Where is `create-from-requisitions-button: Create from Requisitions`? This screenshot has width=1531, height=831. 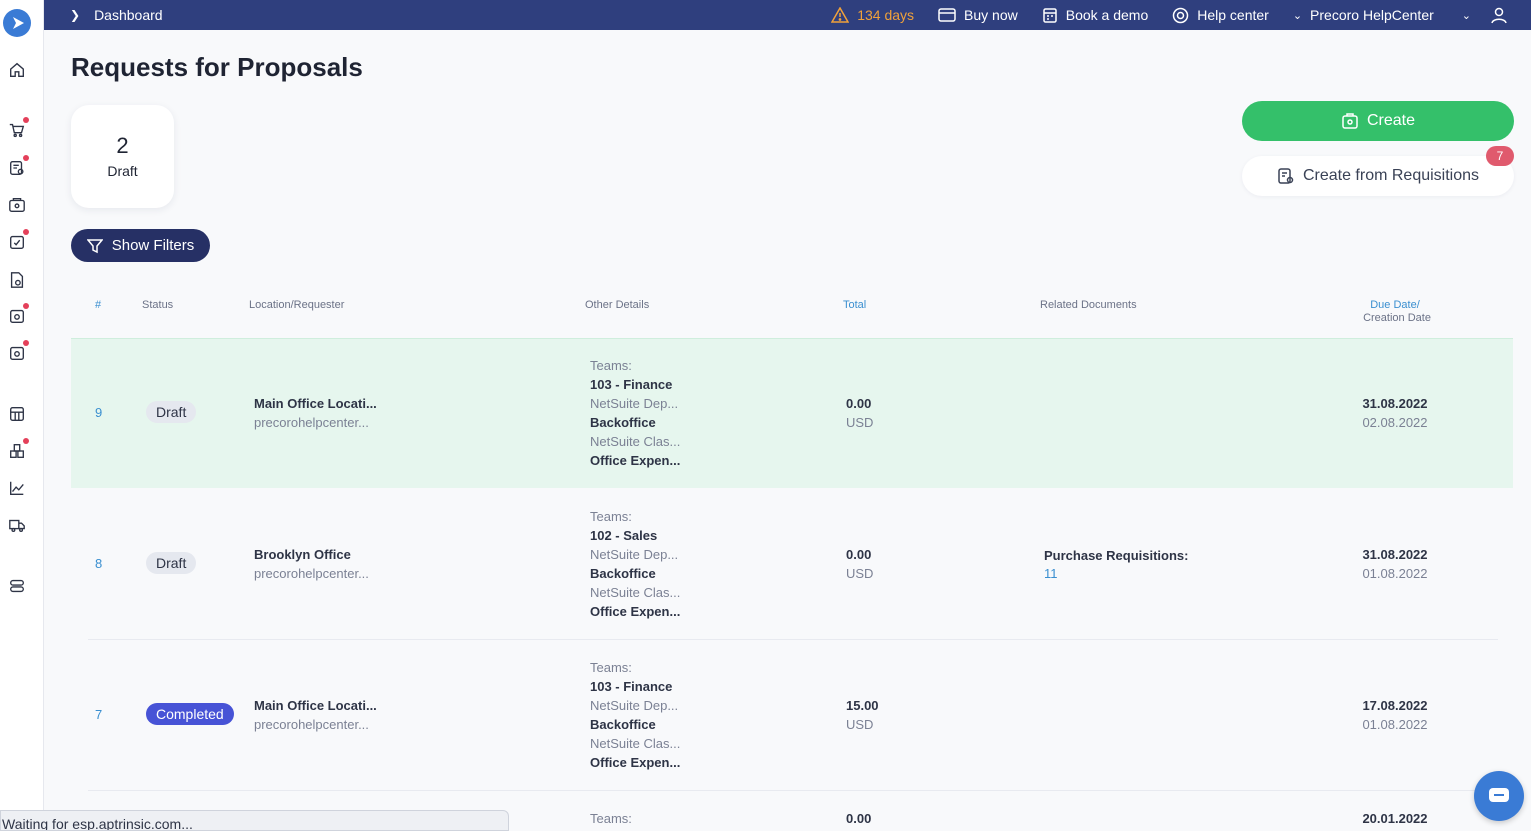
create-from-requisitions-button: Create from Requisitions is located at coordinates (1378, 176).